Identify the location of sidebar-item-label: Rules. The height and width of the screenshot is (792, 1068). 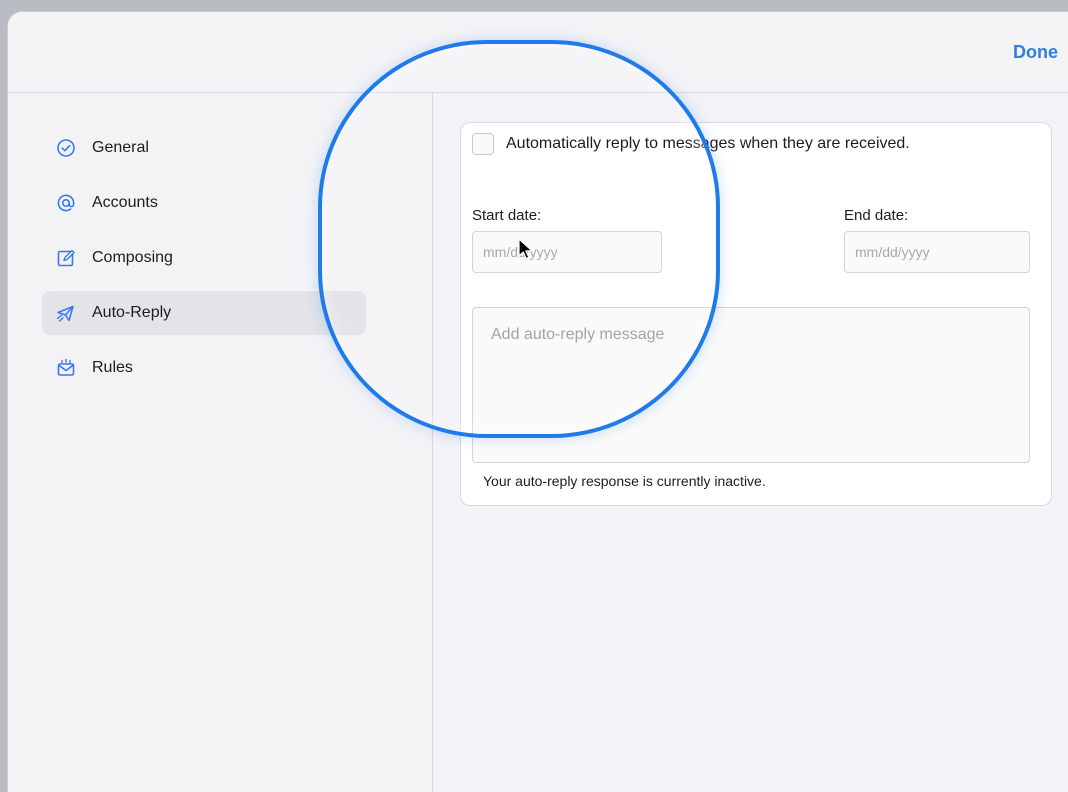
(112, 367).